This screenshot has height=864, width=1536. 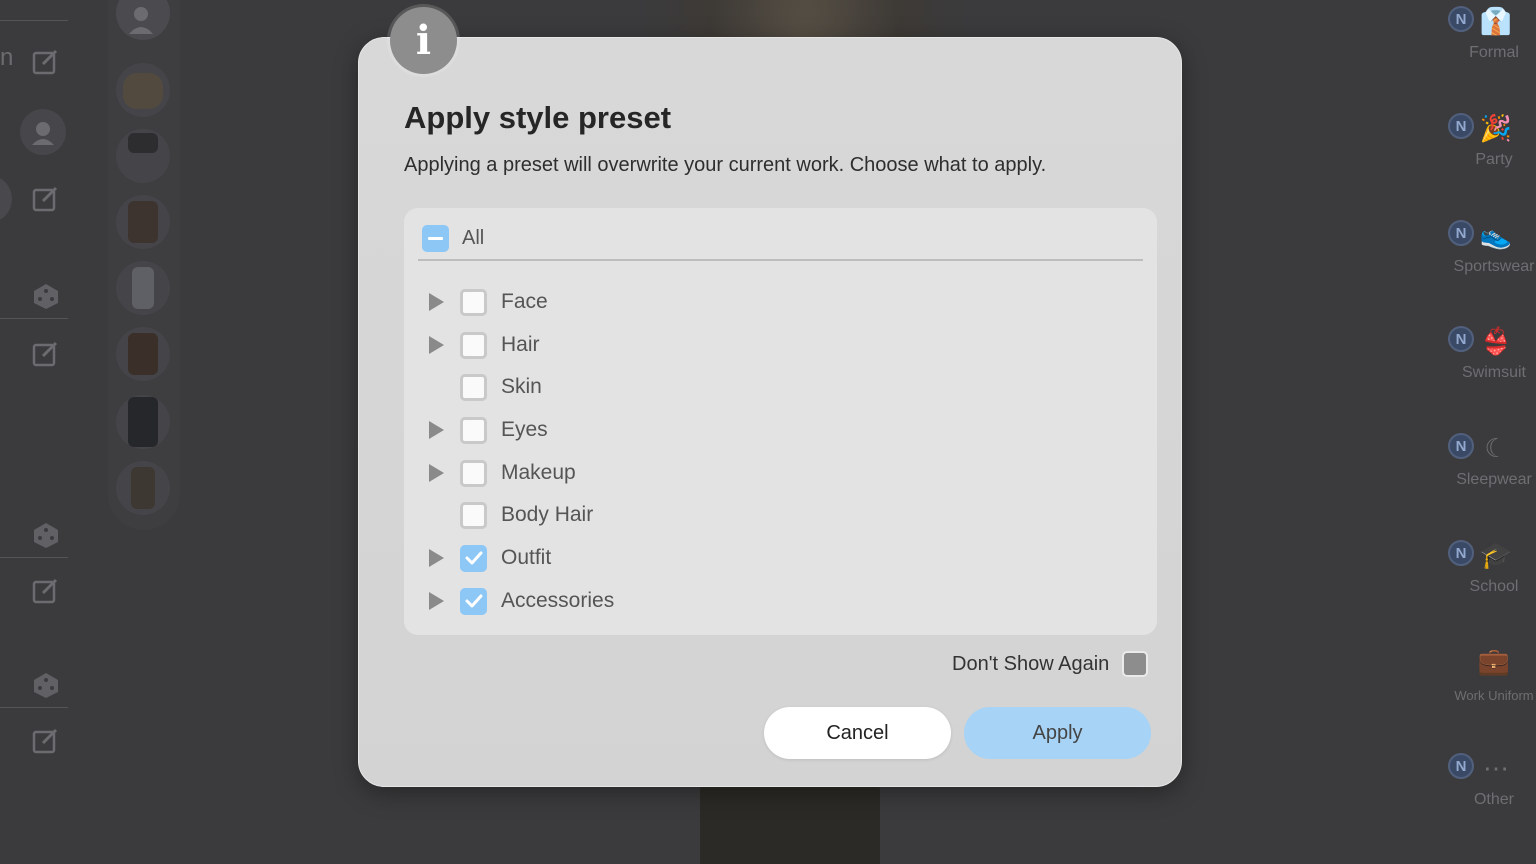 I want to click on option-hair: Hair, so click(x=483, y=345).